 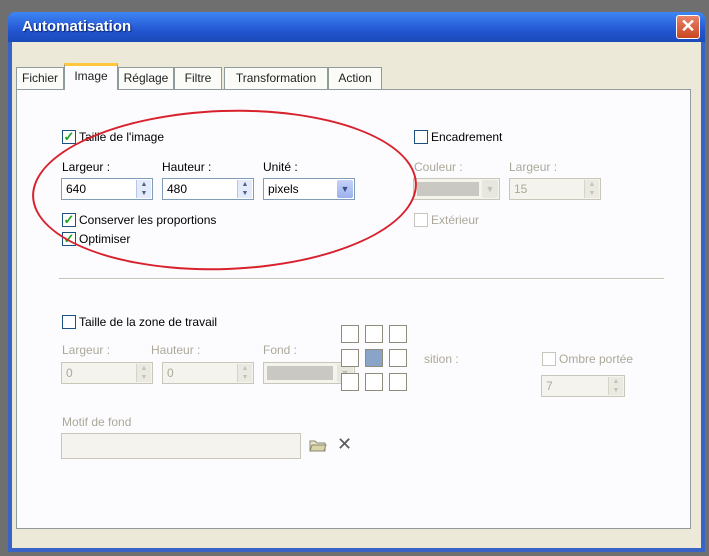 I want to click on close-button: ✕, so click(x=688, y=27).